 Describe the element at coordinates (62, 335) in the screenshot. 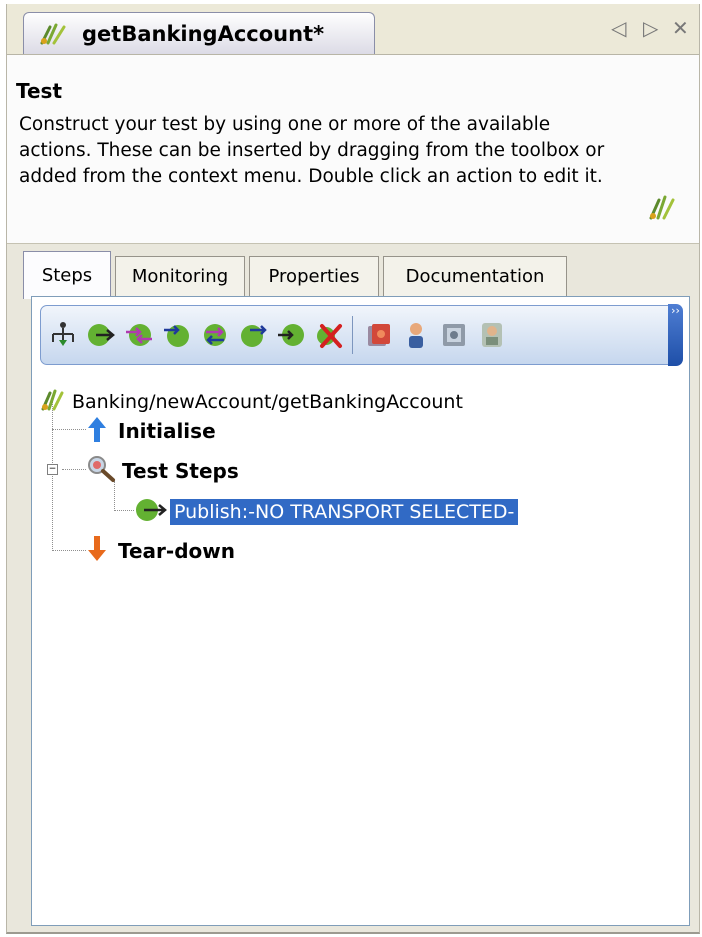

I see `tree-structure-icon` at that location.